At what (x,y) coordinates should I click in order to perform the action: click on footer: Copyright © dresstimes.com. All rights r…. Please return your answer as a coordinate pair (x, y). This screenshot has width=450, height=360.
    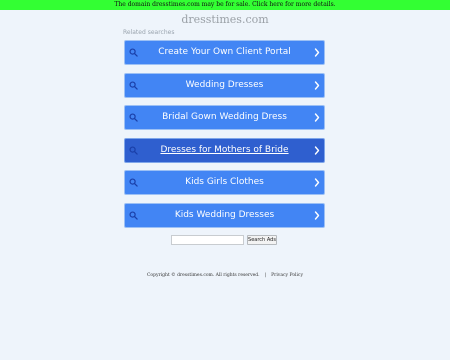
    Looking at the image, I should click on (225, 276).